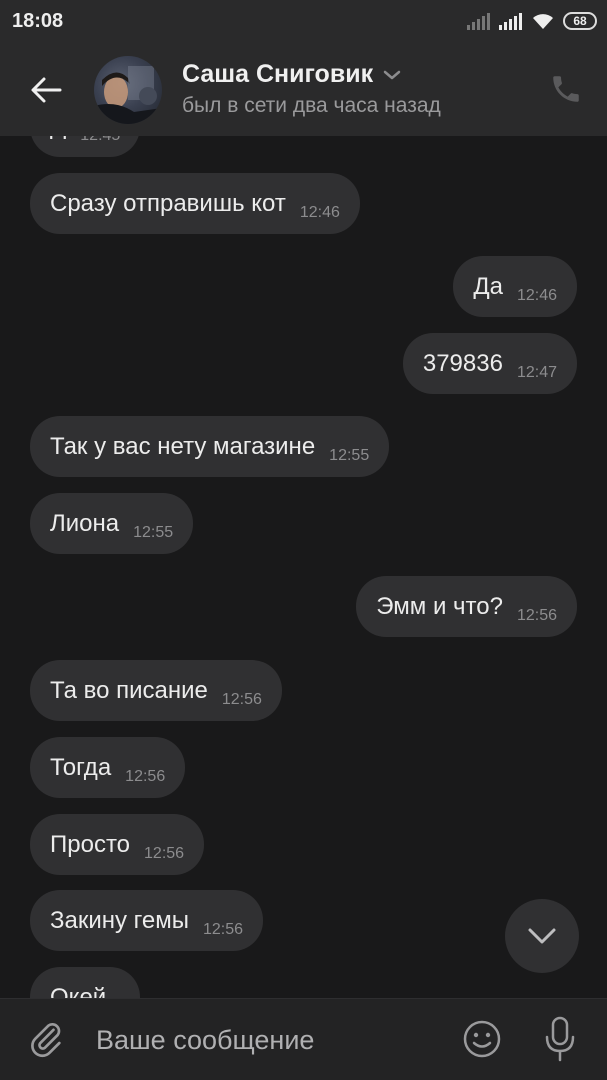 The width and height of the screenshot is (607, 1080). I want to click on contact-name: Саша Сниговик, so click(278, 74).